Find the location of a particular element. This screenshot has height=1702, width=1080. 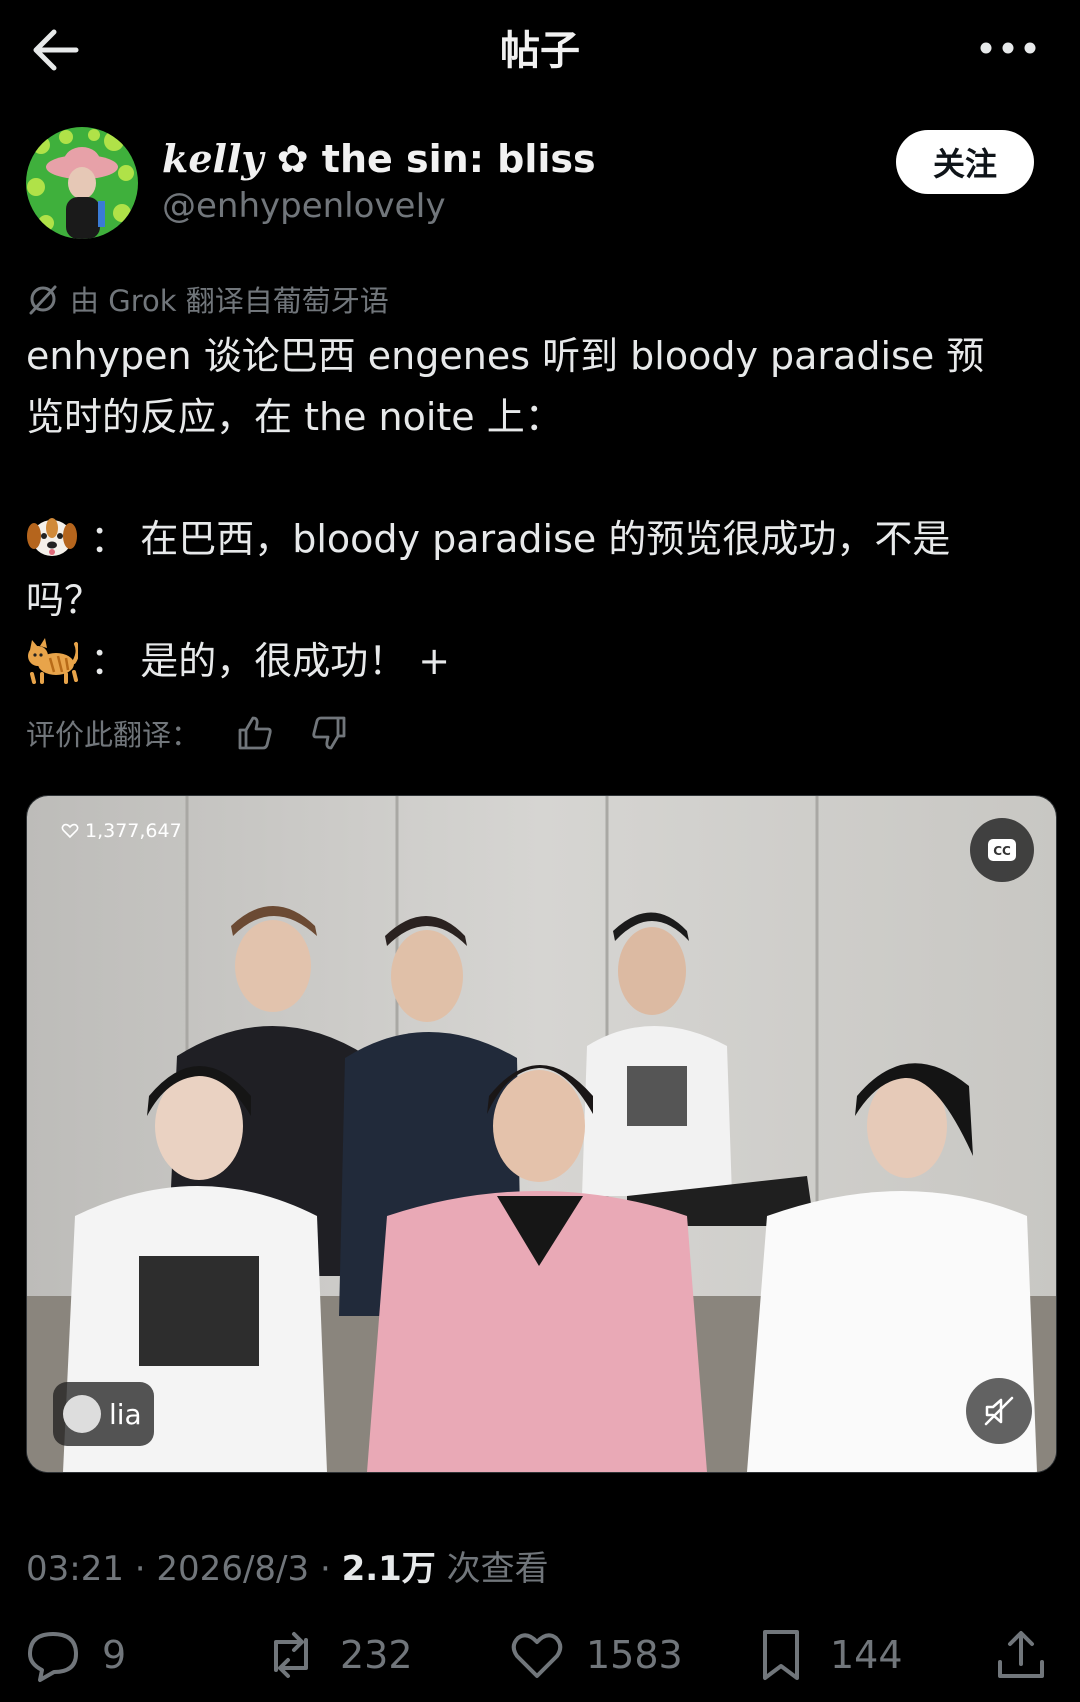

dialogue-line-2: ： 是的，很成功！ + is located at coordinates (541, 661).